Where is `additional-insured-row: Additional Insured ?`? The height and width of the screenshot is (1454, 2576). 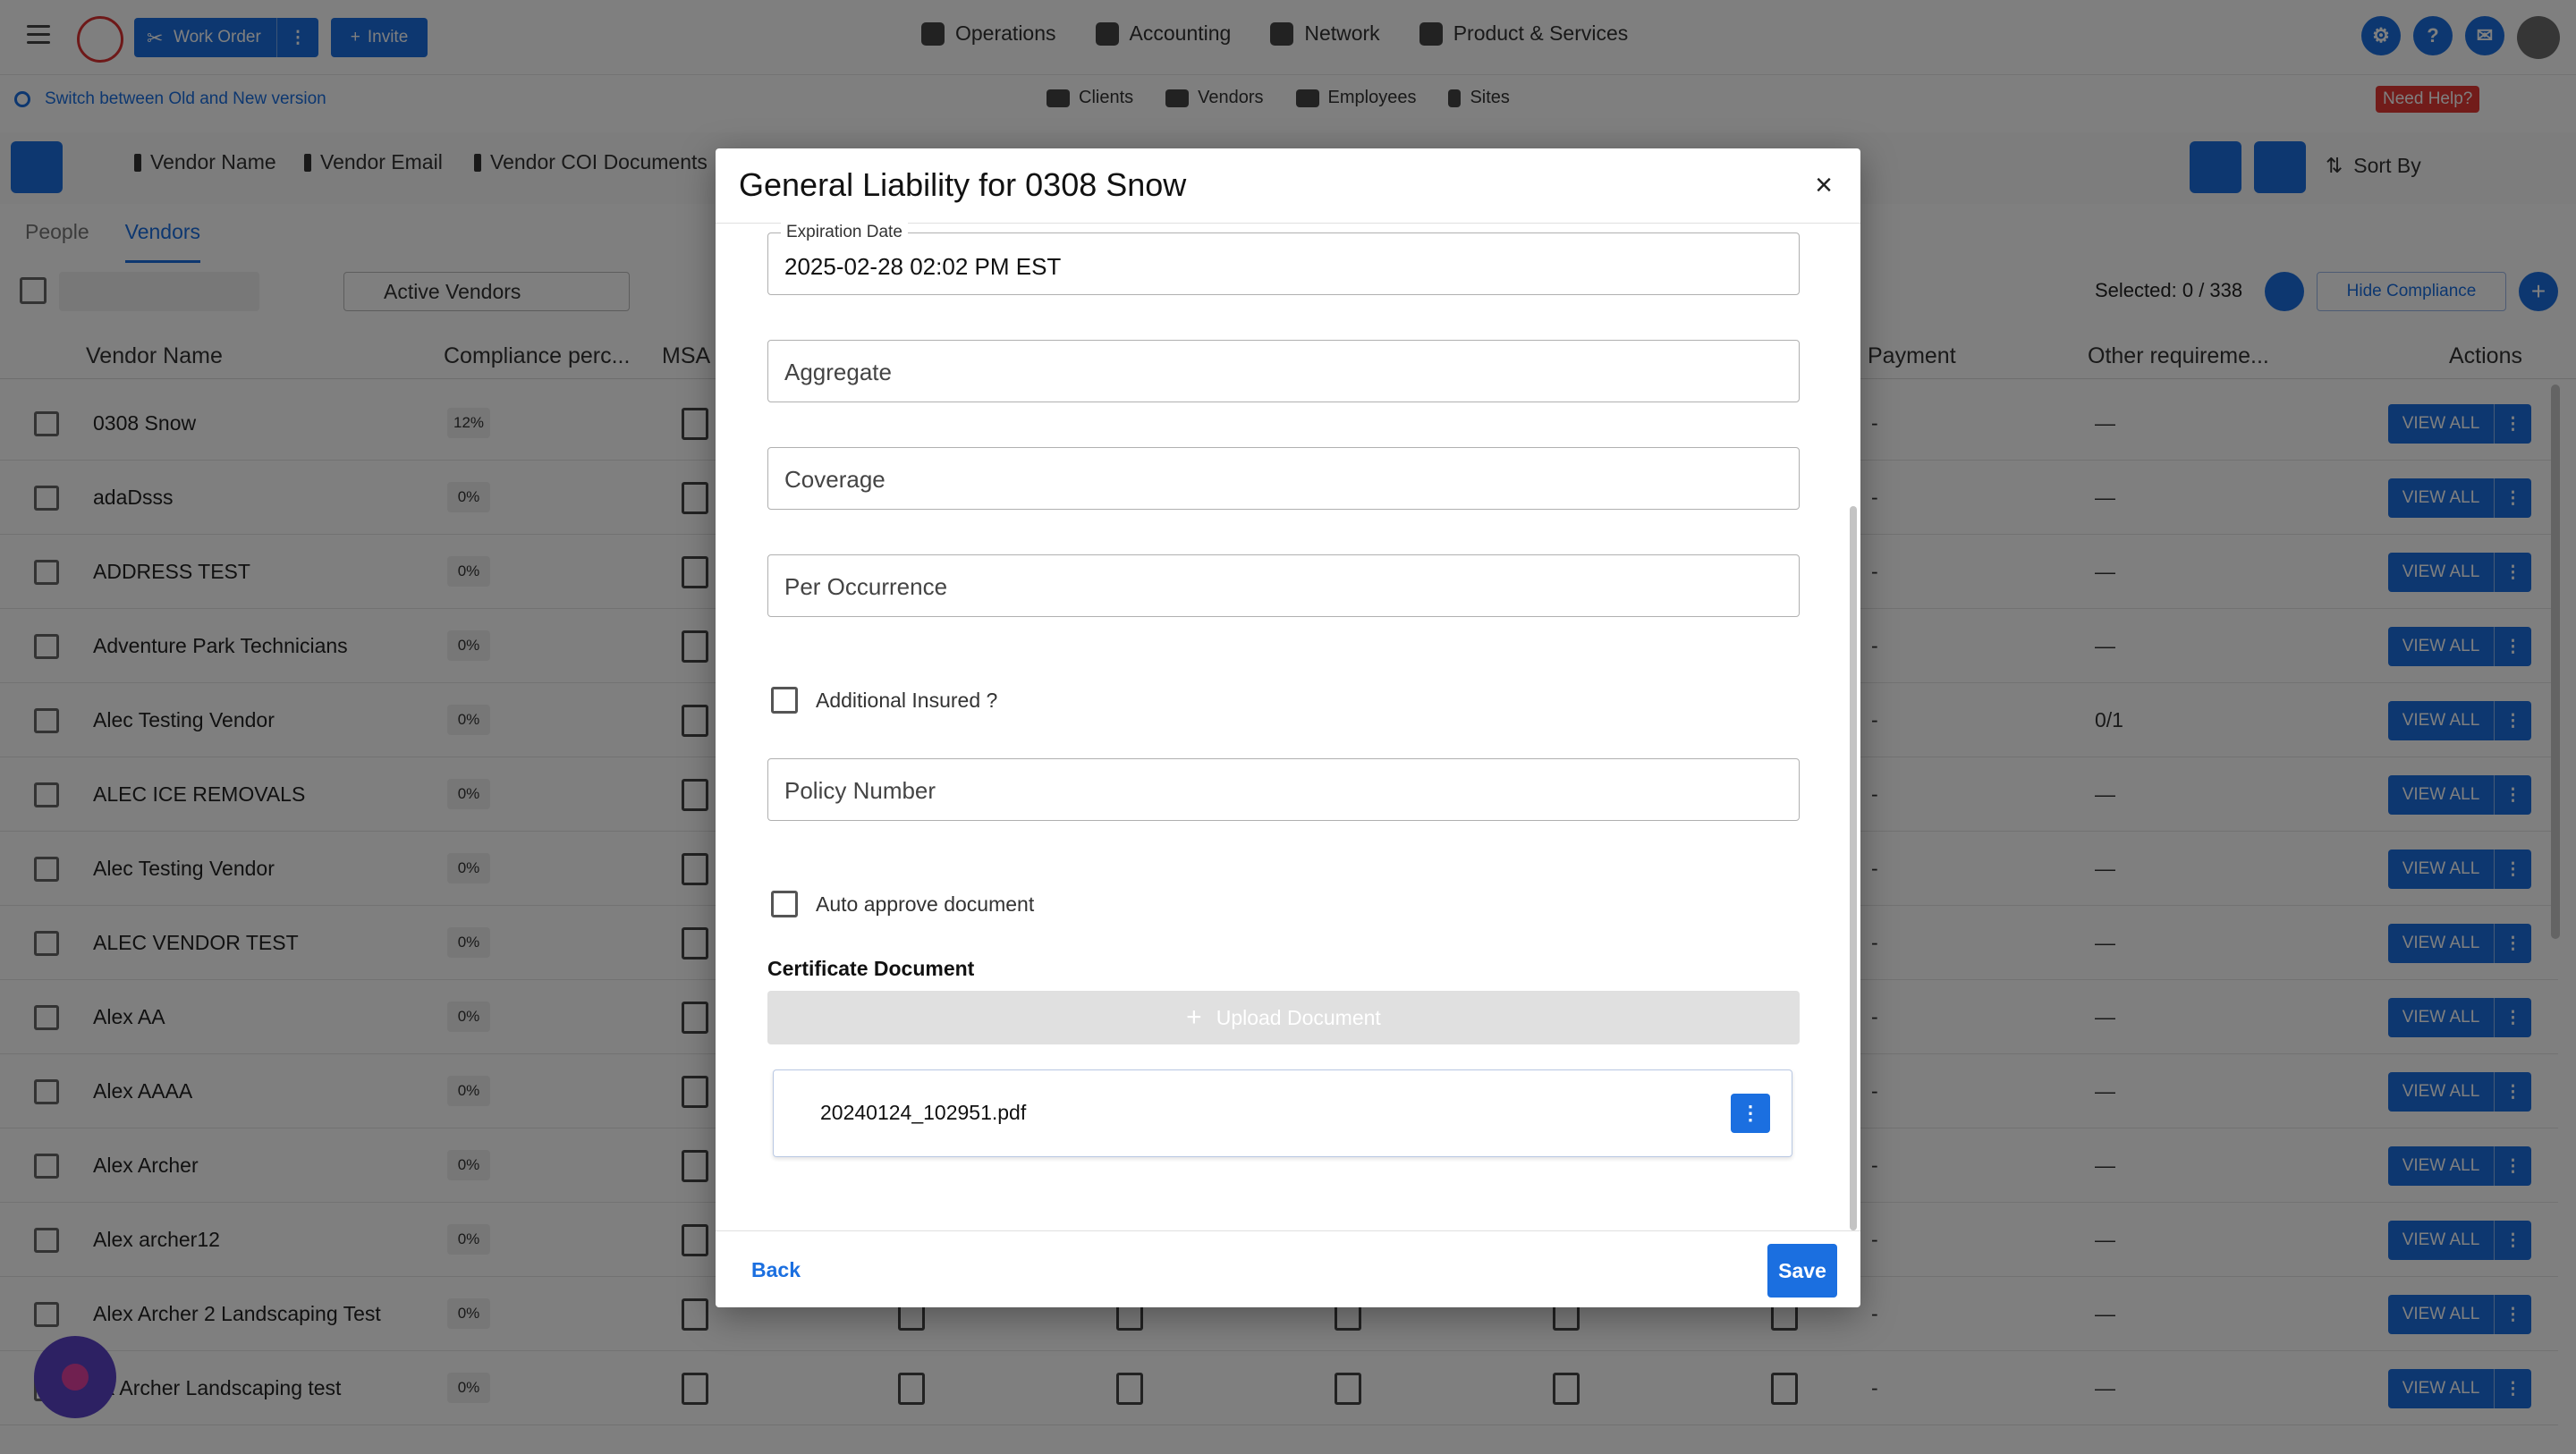 additional-insured-row: Additional Insured ? is located at coordinates (884, 701).